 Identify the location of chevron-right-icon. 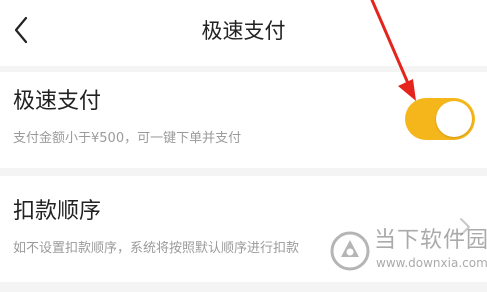
(465, 227).